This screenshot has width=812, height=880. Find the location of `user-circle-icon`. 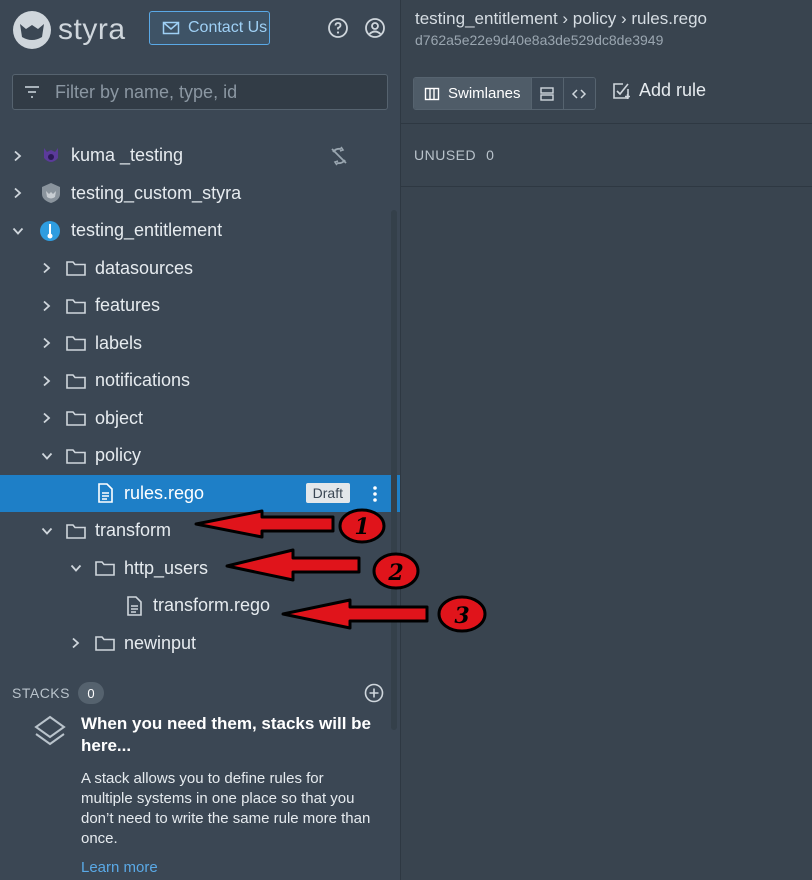

user-circle-icon is located at coordinates (375, 28).